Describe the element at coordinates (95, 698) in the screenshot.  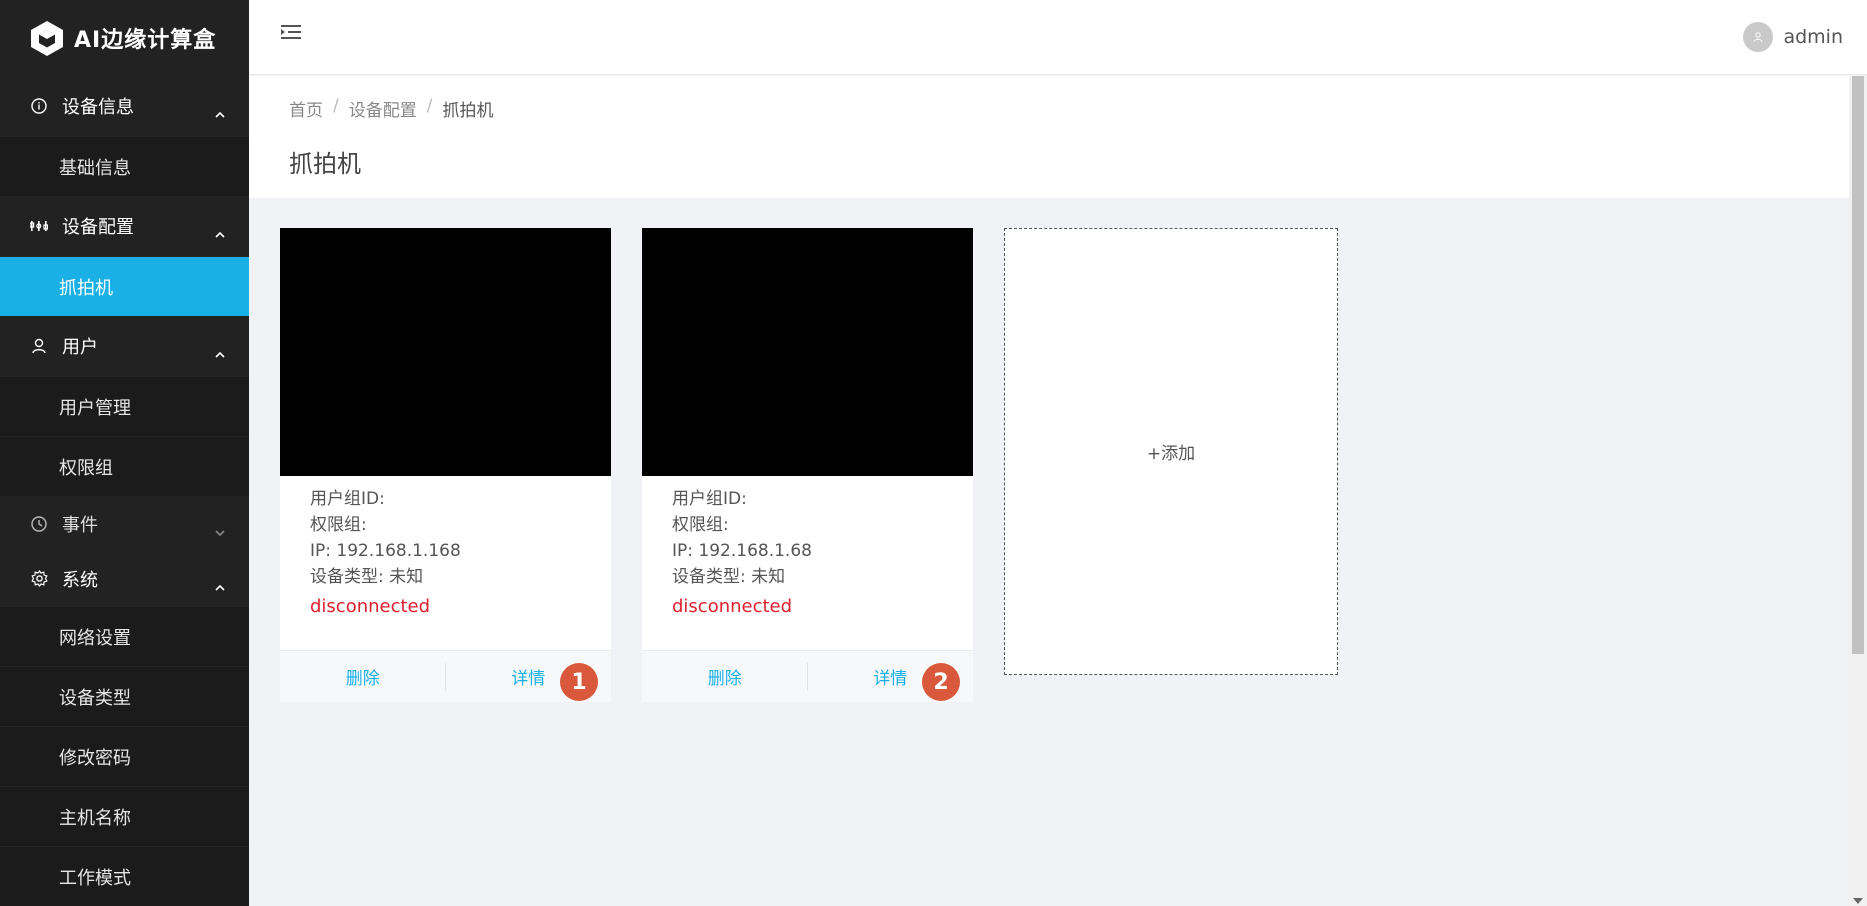
I see `sidebar-item-label: 设备类型` at that location.